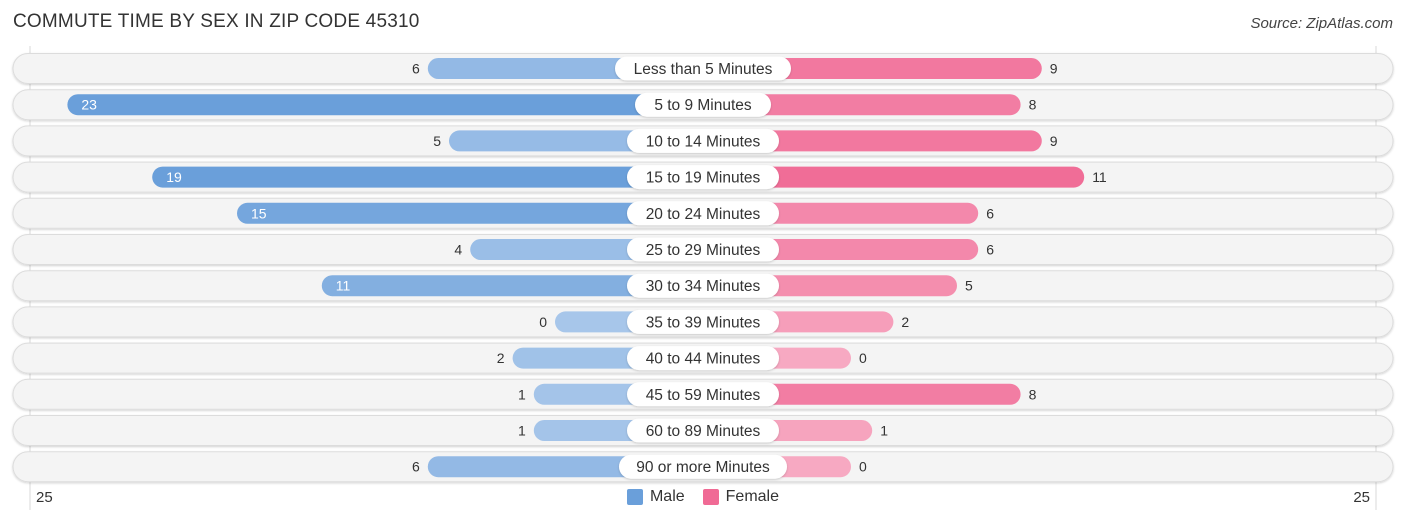 The height and width of the screenshot is (523, 1406). Describe the element at coordinates (89, 105) in the screenshot. I see `data-label-male: 23` at that location.